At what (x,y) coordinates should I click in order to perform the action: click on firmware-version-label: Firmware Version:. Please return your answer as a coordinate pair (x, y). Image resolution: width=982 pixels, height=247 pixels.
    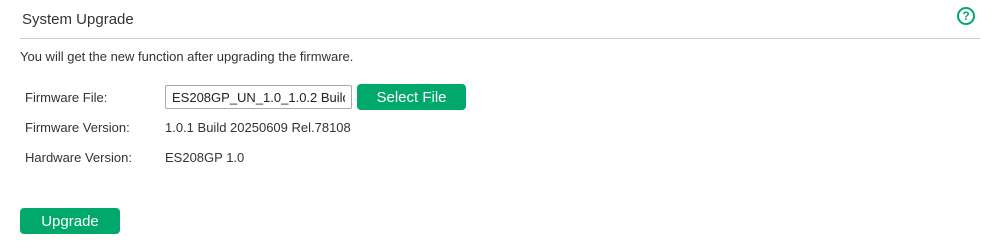
    Looking at the image, I should click on (77, 127).